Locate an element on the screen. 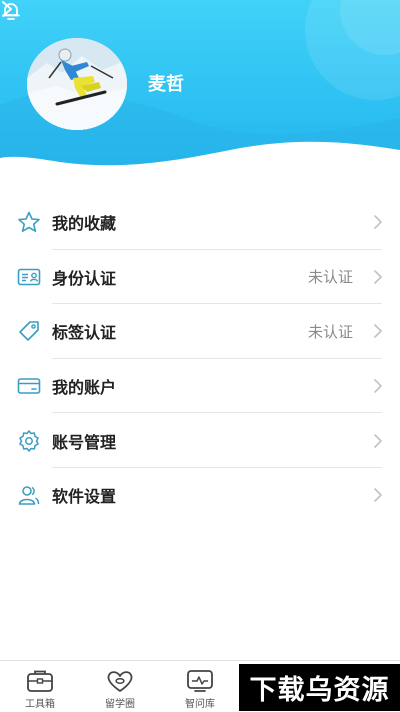 The width and height of the screenshot is (400, 712). tab-toolbox: 工具箱 is located at coordinates (40, 686).